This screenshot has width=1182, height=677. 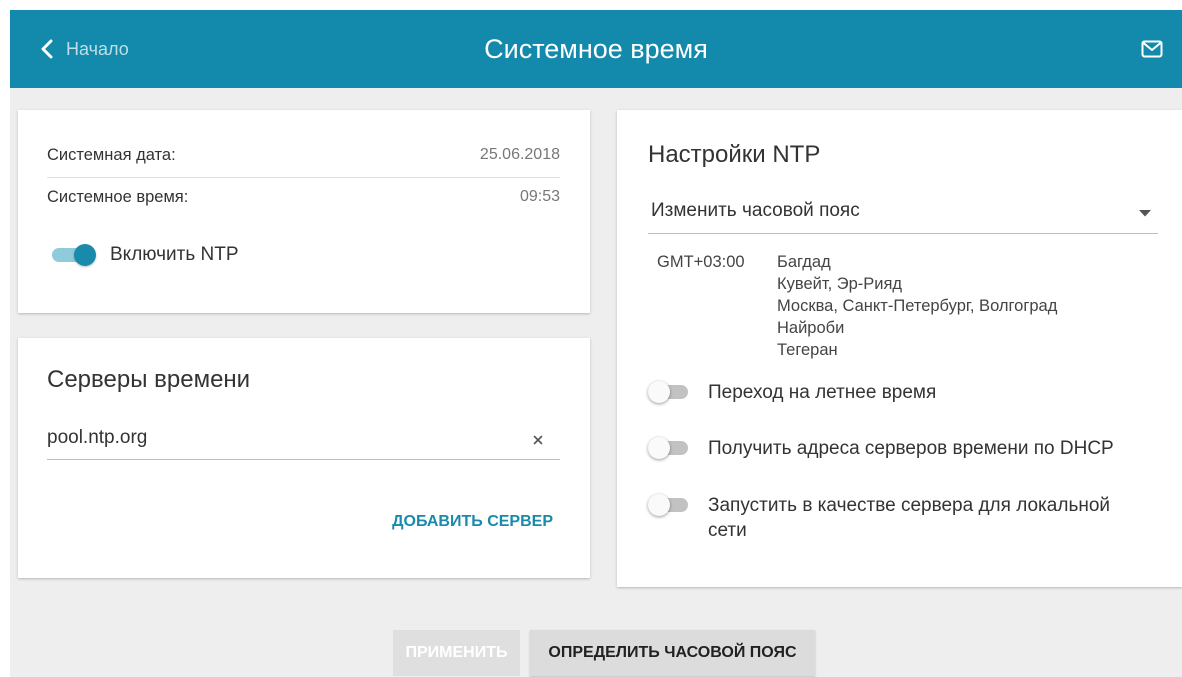 I want to click on clear-server-button, so click(x=538, y=440).